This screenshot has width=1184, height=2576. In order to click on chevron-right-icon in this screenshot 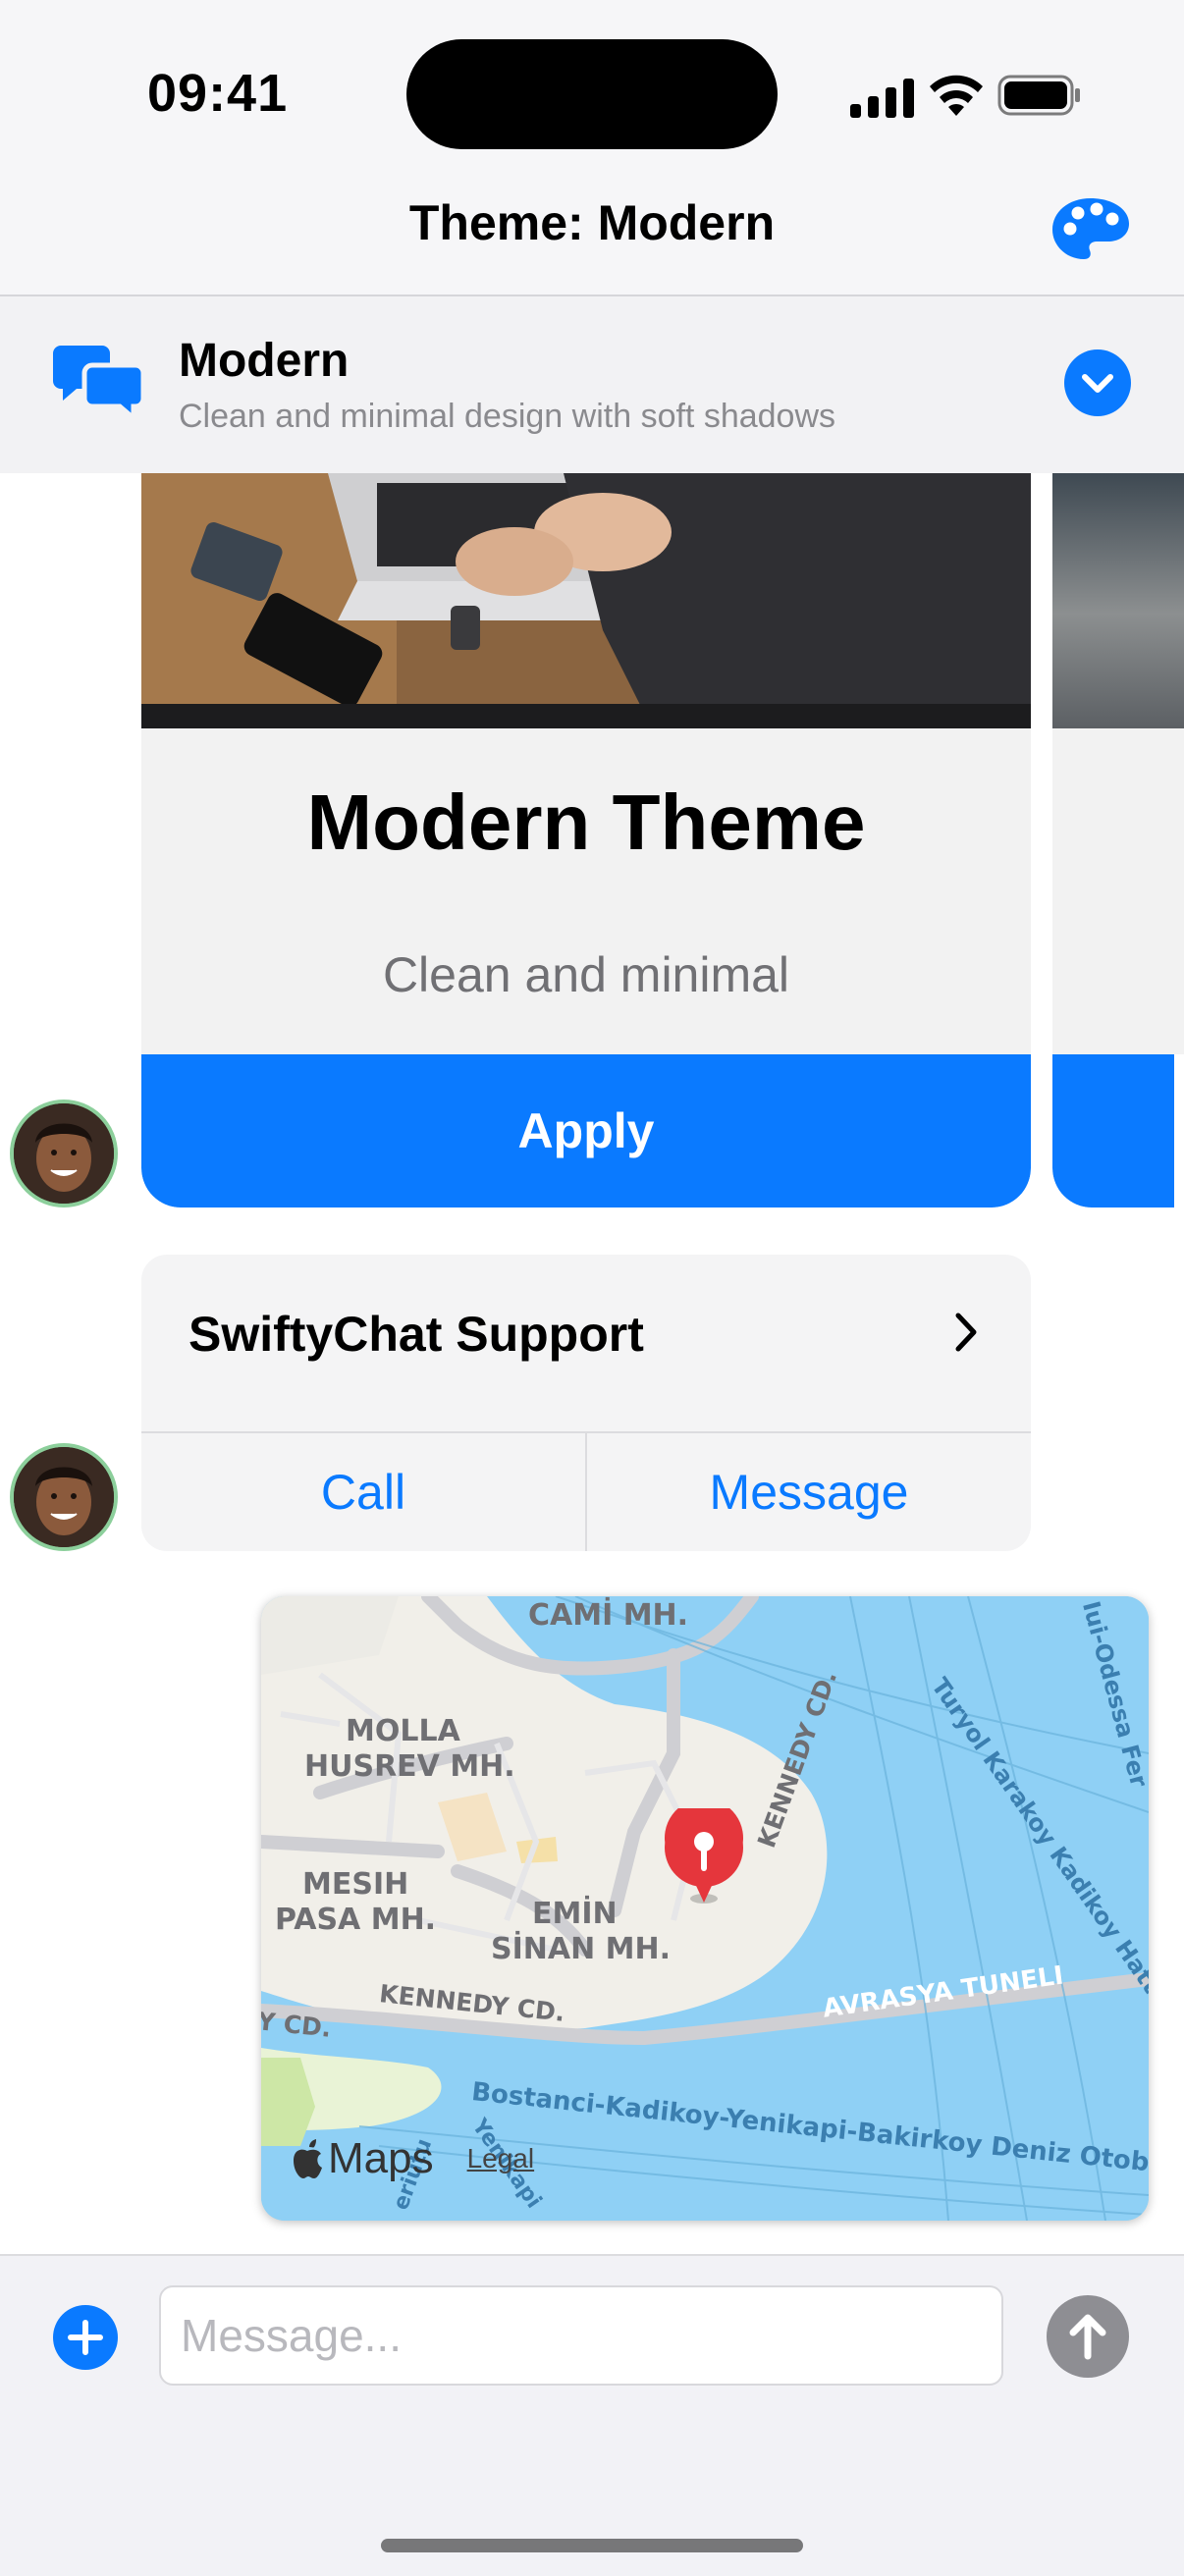, I will do `click(966, 1332)`.